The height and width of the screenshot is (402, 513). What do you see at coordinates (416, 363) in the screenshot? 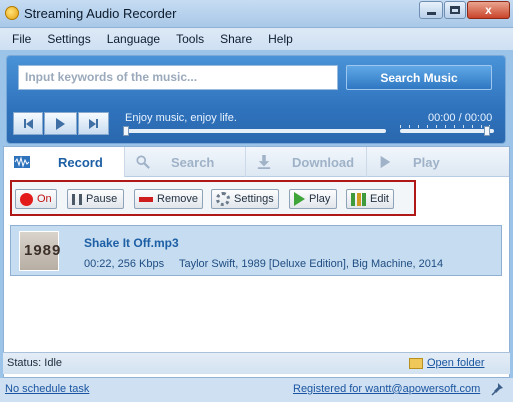
I see `folder-icon` at bounding box center [416, 363].